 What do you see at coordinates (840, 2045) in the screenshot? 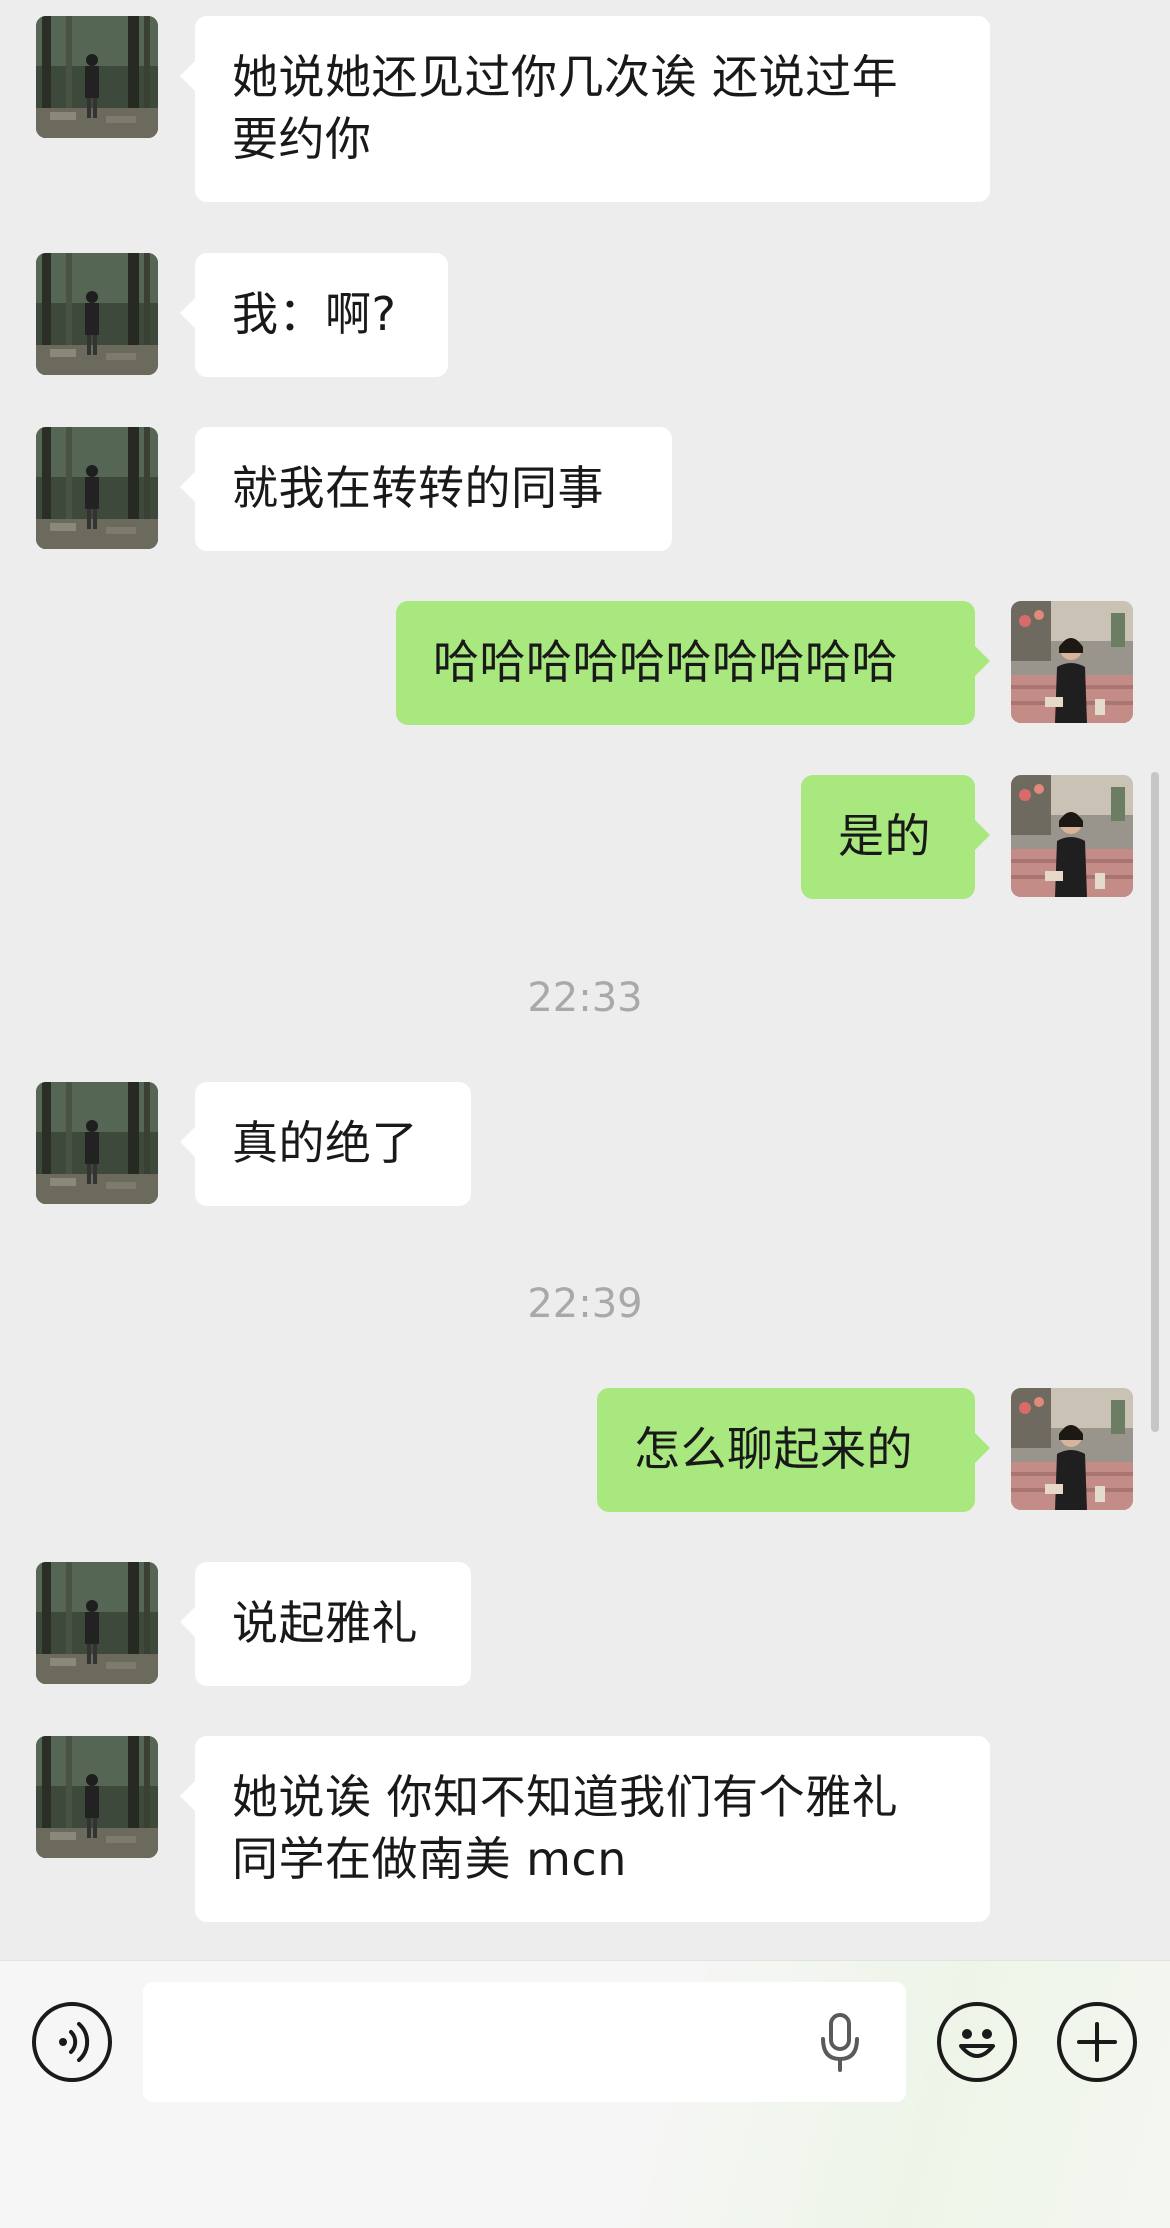
I see `microphone-icon` at bounding box center [840, 2045].